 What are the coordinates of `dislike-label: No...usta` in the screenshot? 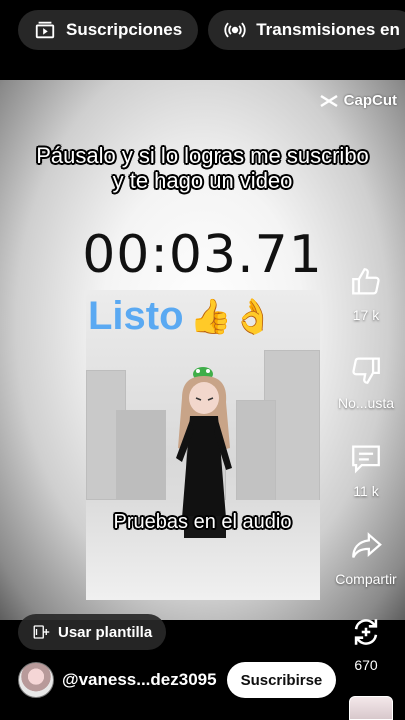 It's located at (366, 403).